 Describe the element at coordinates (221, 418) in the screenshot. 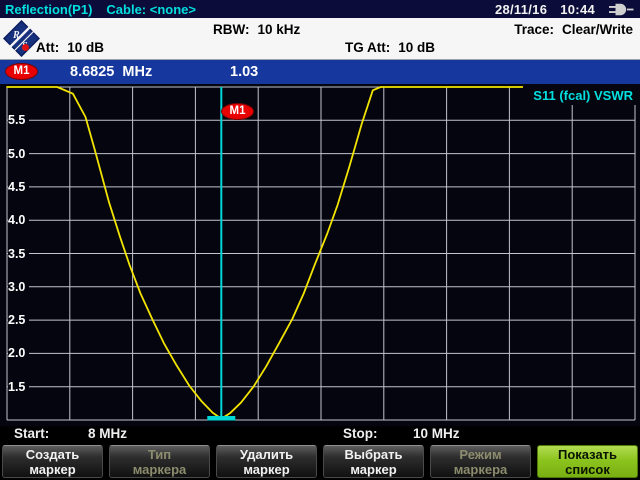

I see `marker-position-tick` at that location.